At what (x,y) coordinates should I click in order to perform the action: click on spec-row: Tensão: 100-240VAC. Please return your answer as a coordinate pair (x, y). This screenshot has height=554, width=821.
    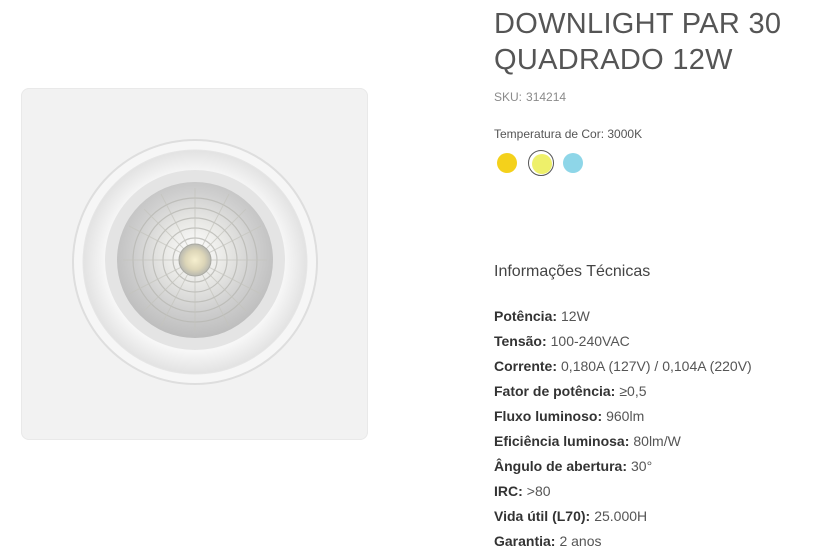
    Looking at the image, I should click on (623, 341).